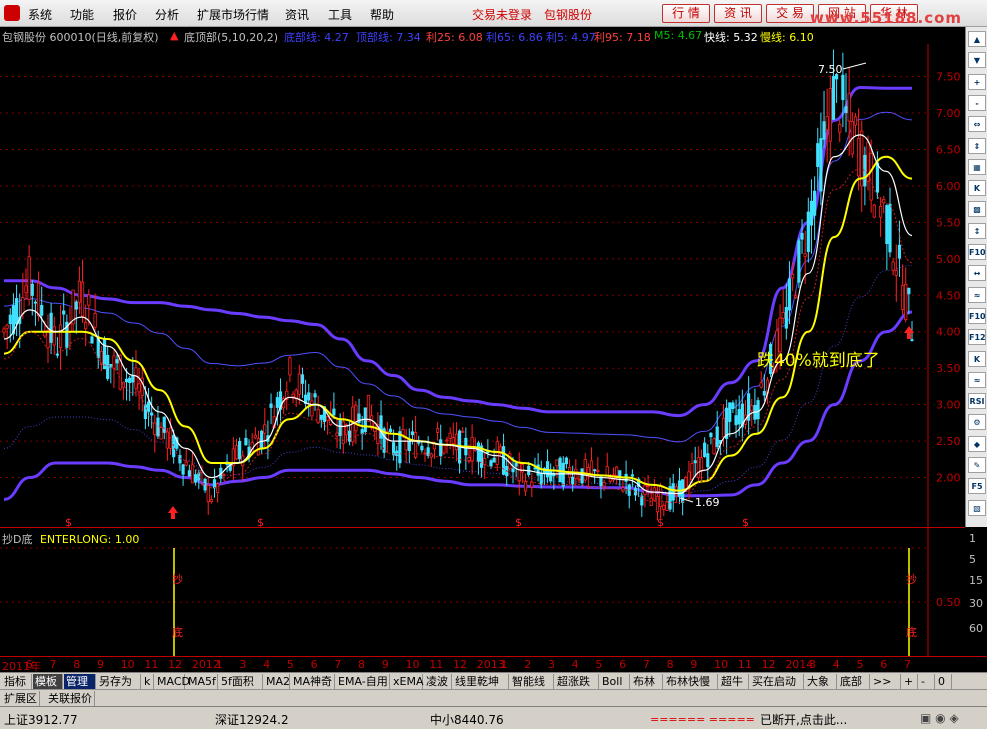 The height and width of the screenshot is (729, 987). What do you see at coordinates (167, 14) in the screenshot?
I see `menu-analysis: 分析` at bounding box center [167, 14].